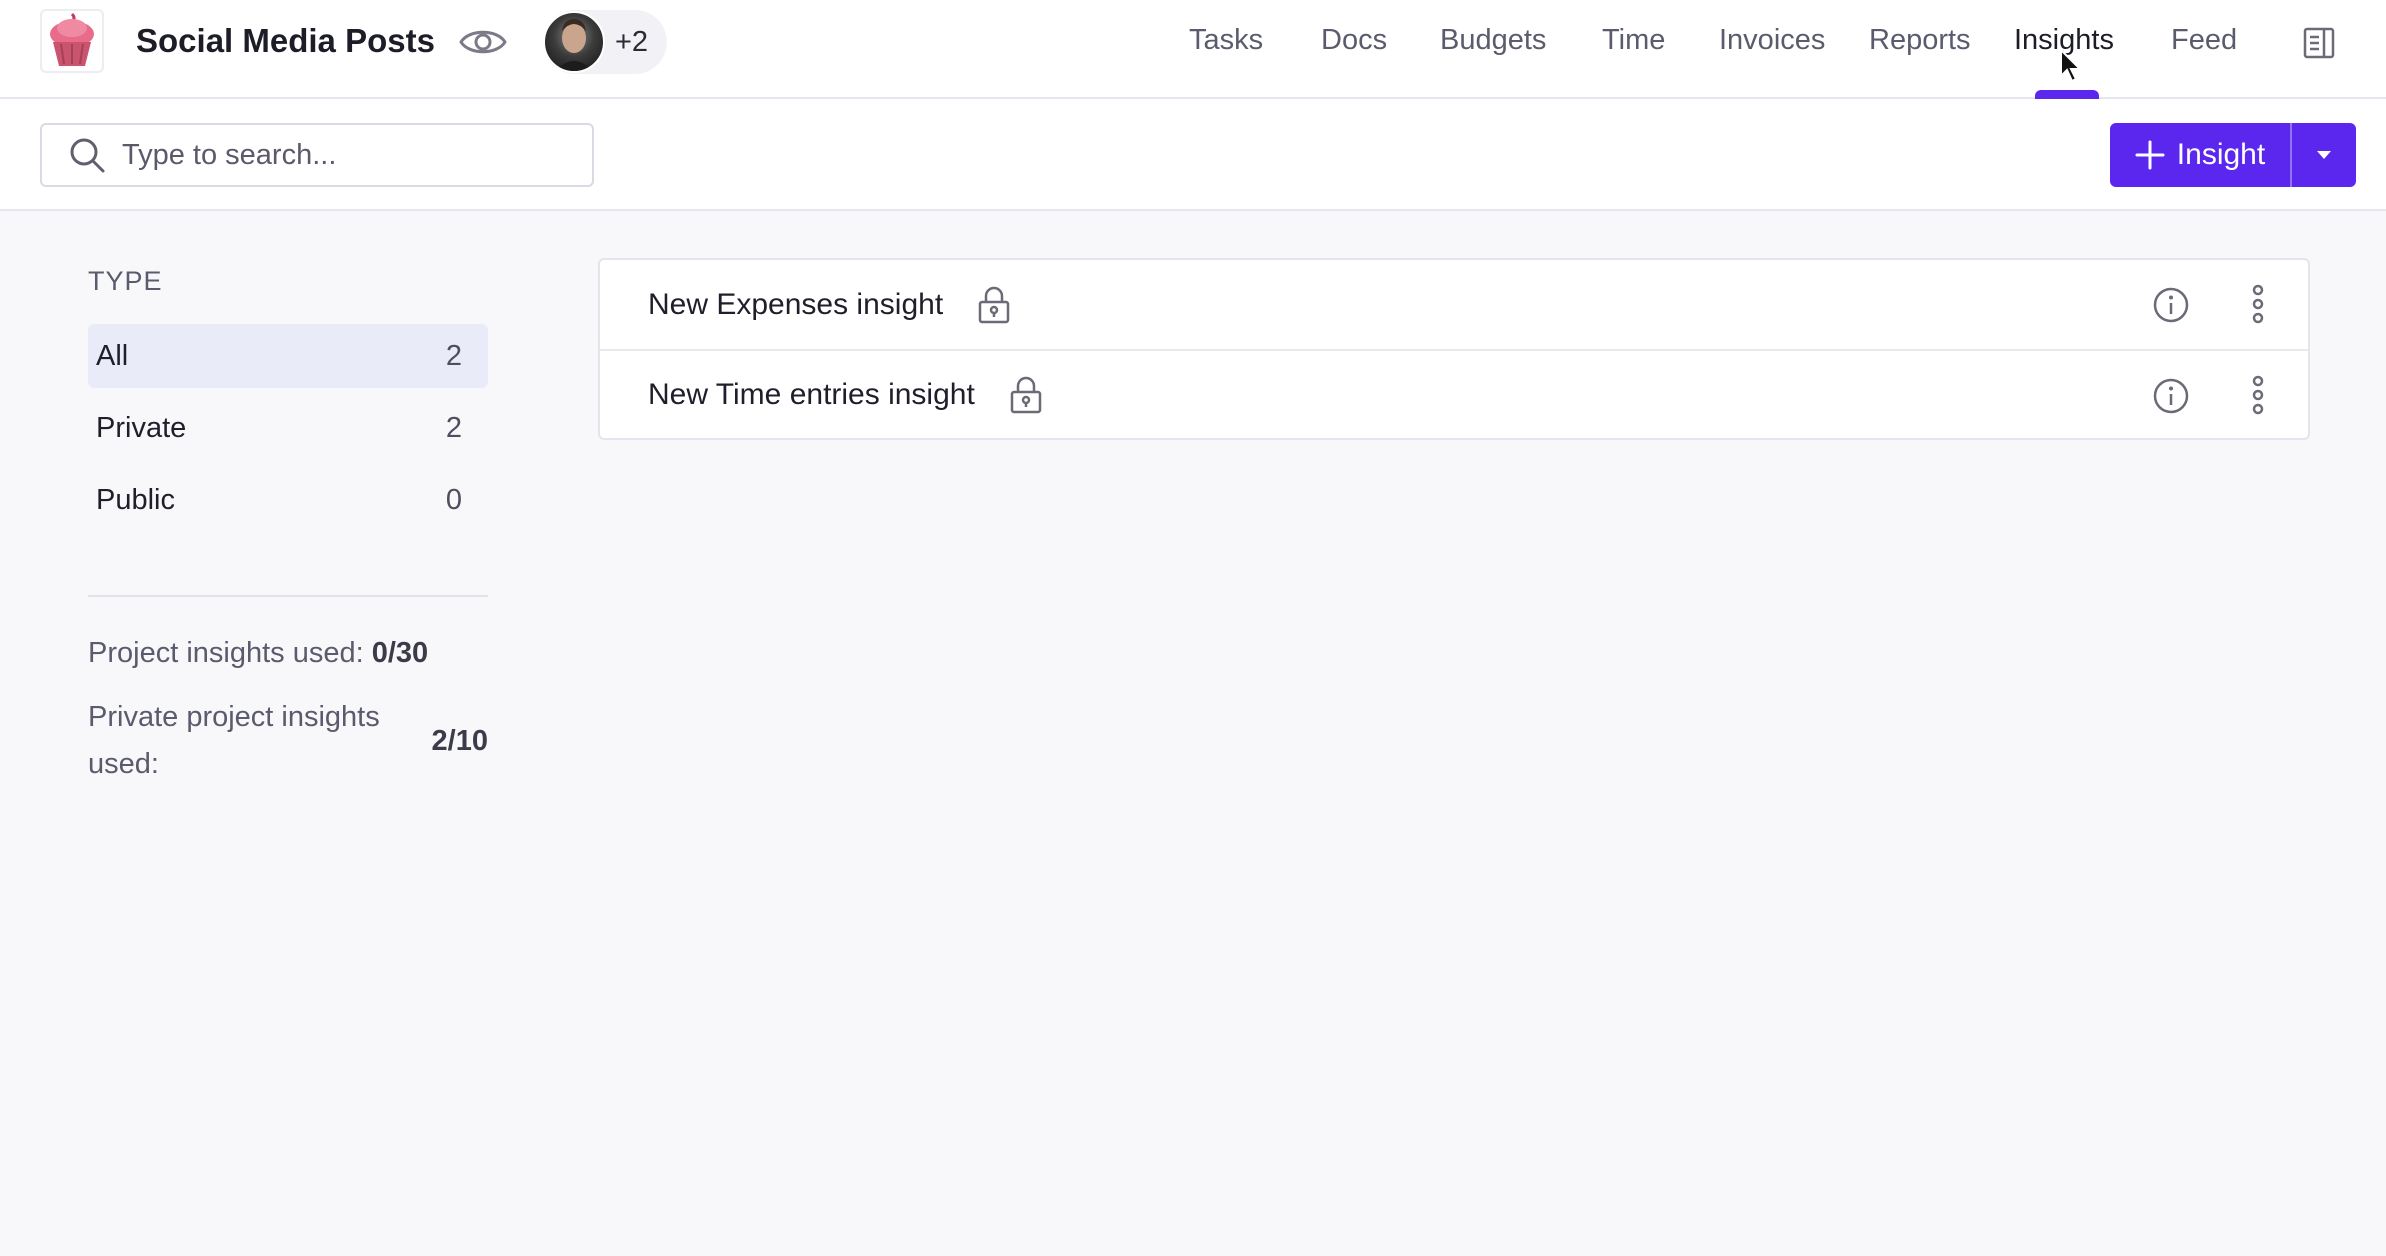 The height and width of the screenshot is (1256, 2386). I want to click on project-logo-icon, so click(72, 41).